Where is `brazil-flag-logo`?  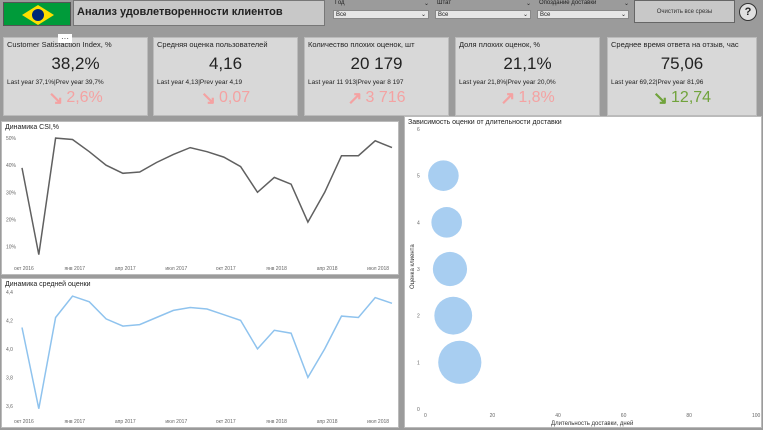
brazil-flag-logo is located at coordinates (37, 14).